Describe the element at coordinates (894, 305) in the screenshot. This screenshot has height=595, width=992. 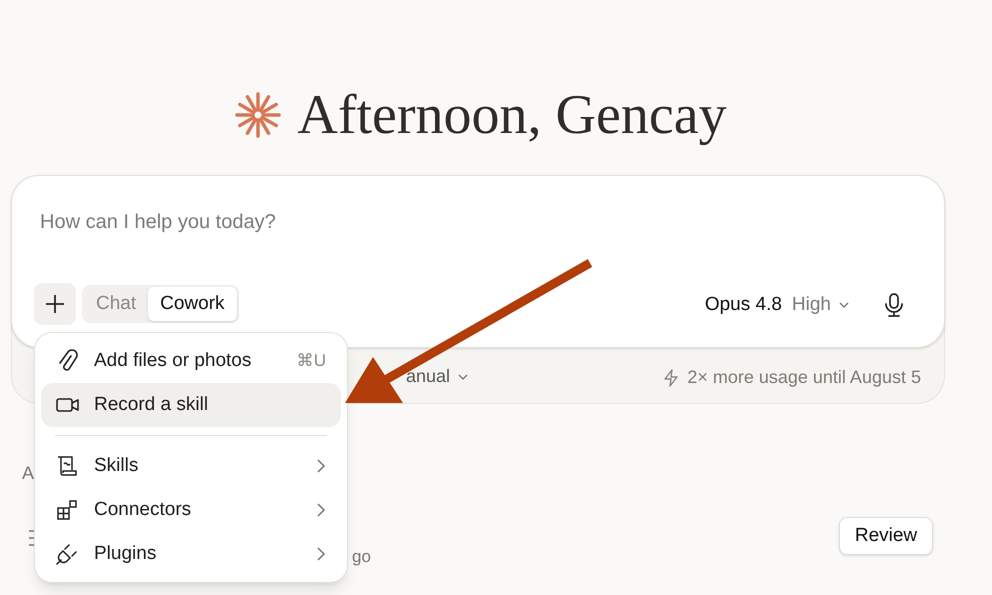
I see `microphone-icon` at that location.